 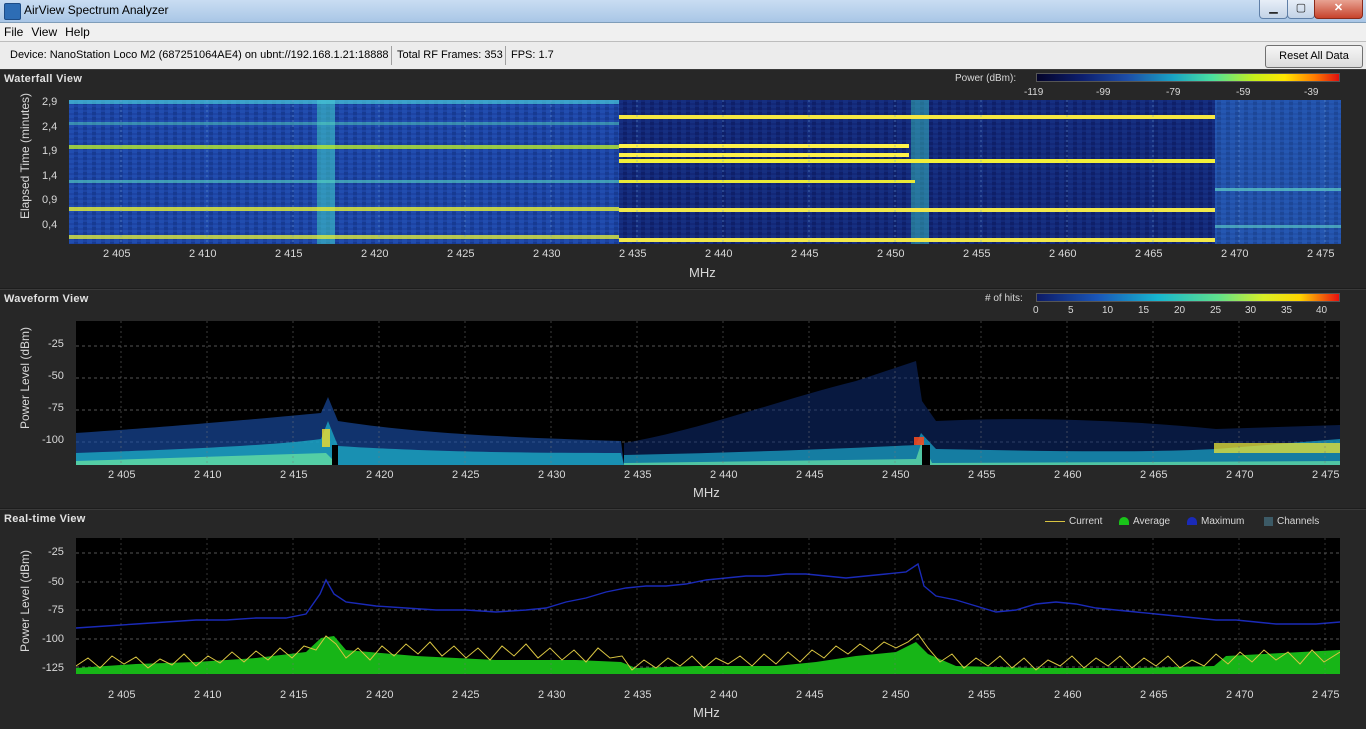 What do you see at coordinates (208, 475) in the screenshot?
I see `waveform-x-tick: 2 410` at bounding box center [208, 475].